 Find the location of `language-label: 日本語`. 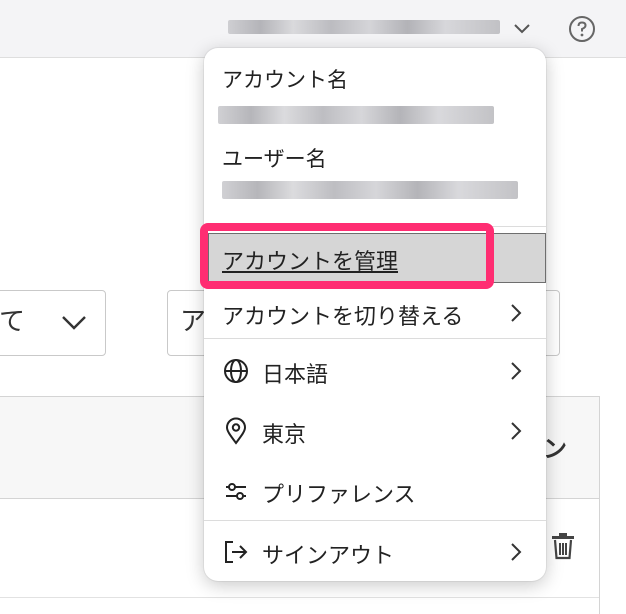

language-label: 日本語 is located at coordinates (295, 375).